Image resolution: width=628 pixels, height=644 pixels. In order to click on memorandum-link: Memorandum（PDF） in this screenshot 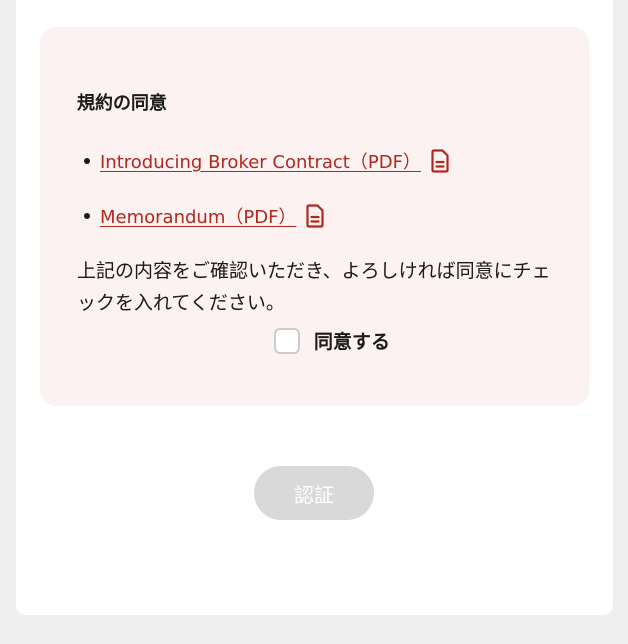, I will do `click(198, 216)`.